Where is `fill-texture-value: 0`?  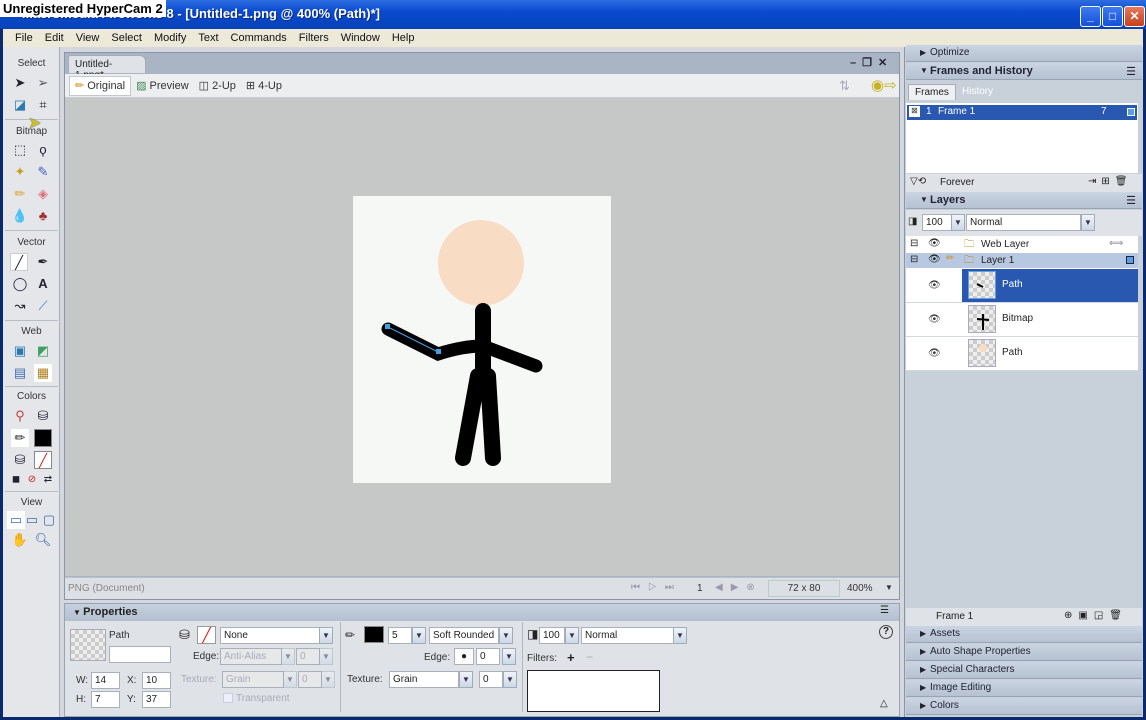
fill-texture-value: 0 is located at coordinates (310, 679).